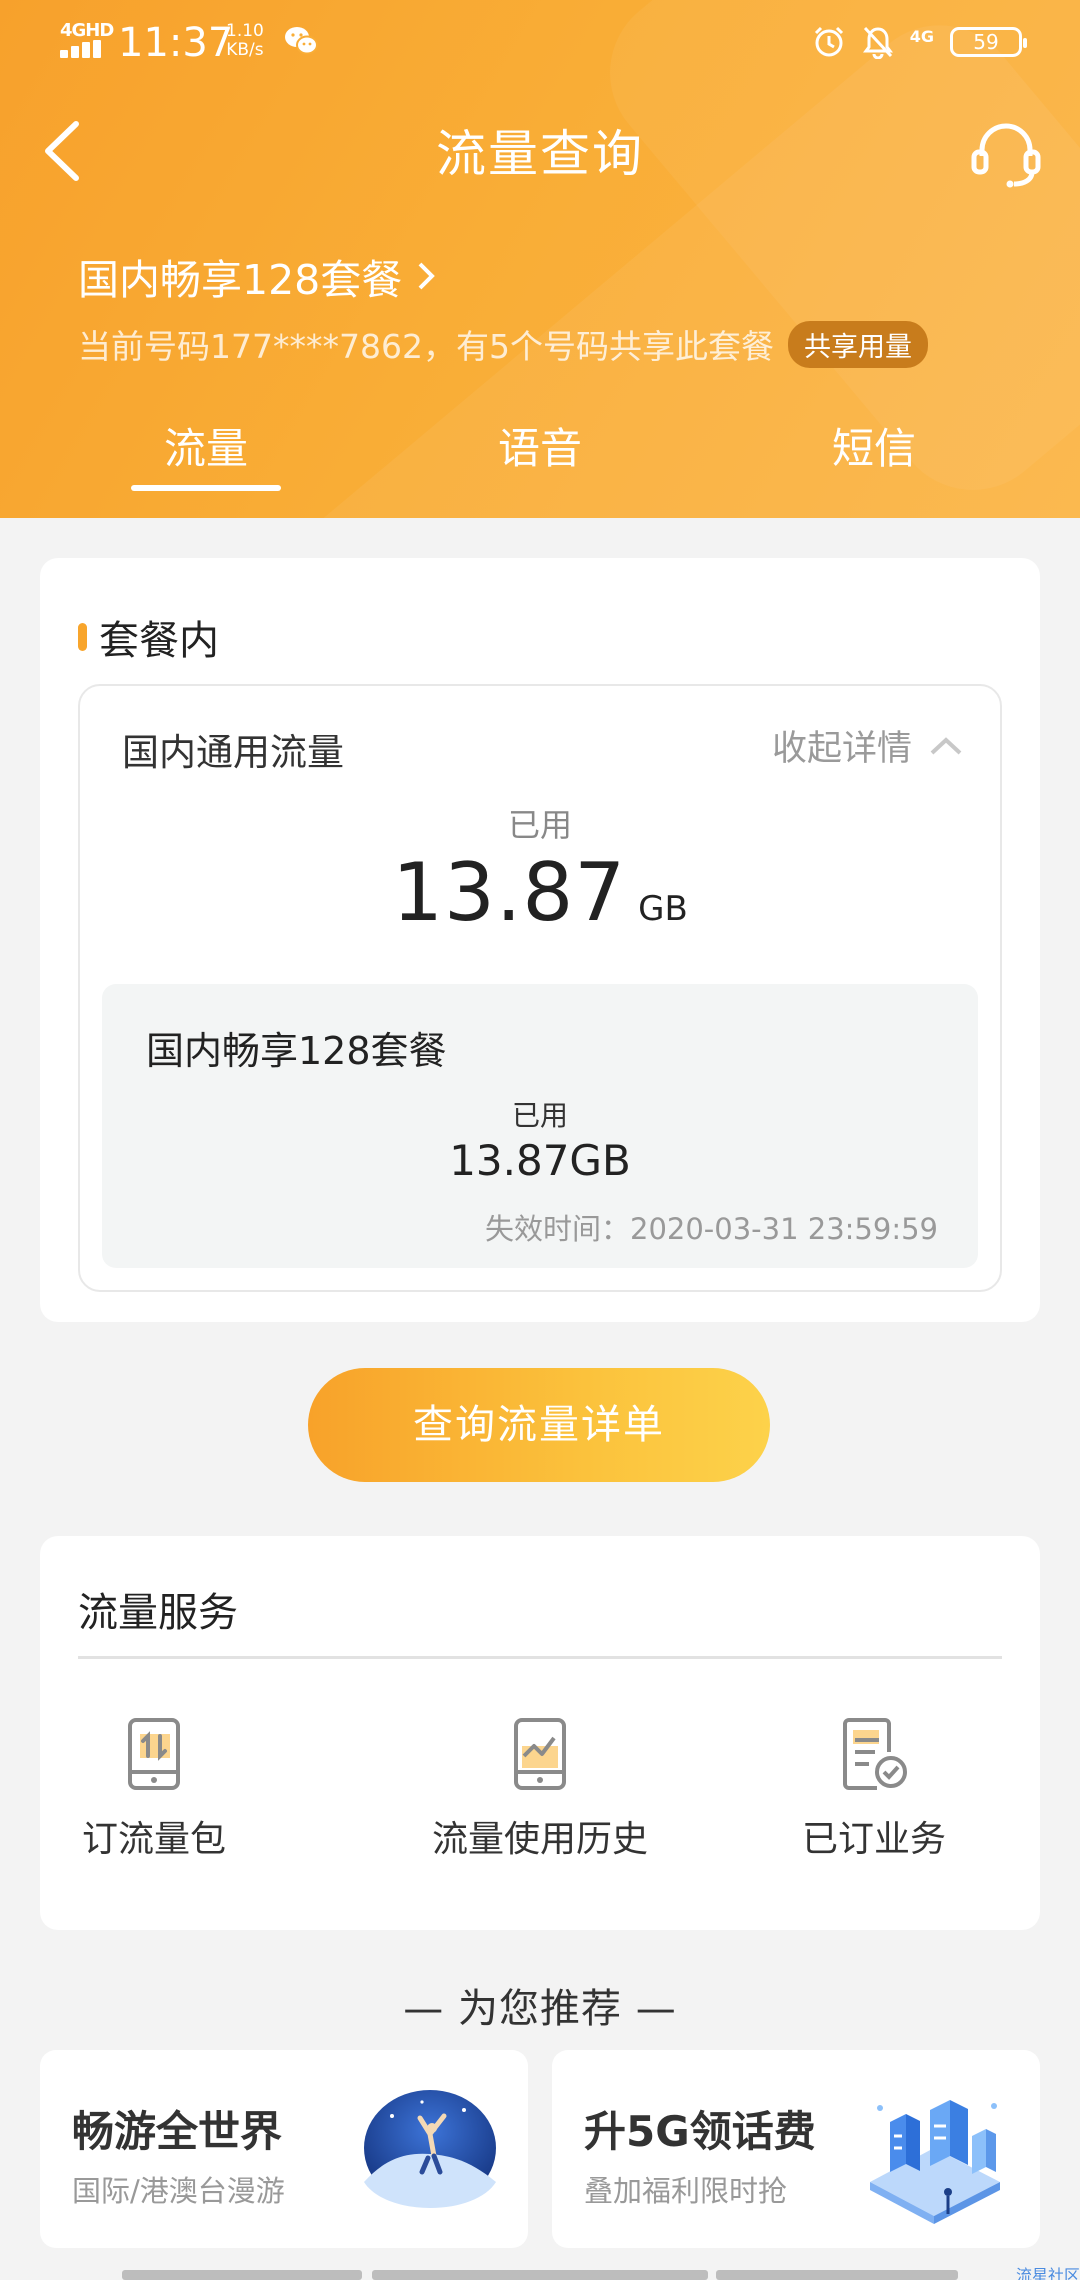  What do you see at coordinates (158, 1613) in the screenshot?
I see `services-title: 流量服务` at bounding box center [158, 1613].